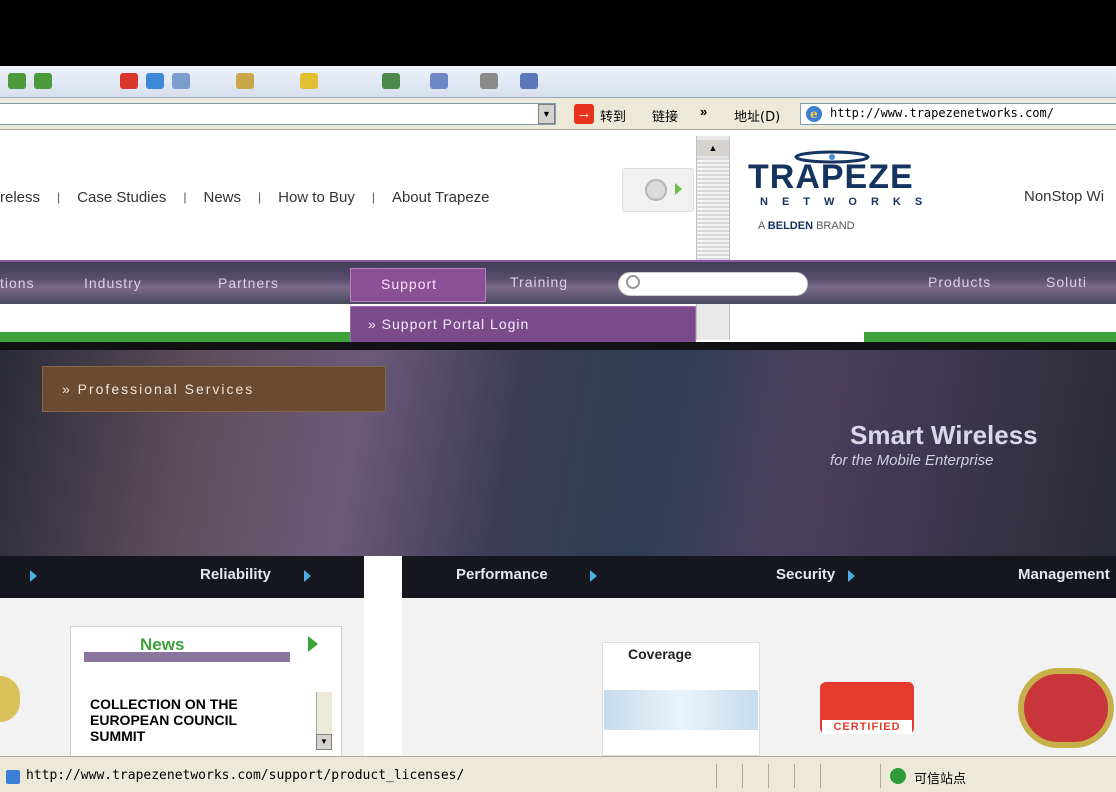 This screenshot has width=1116, height=792. I want to click on logo-wordmark: TRAPEZE, so click(831, 177).